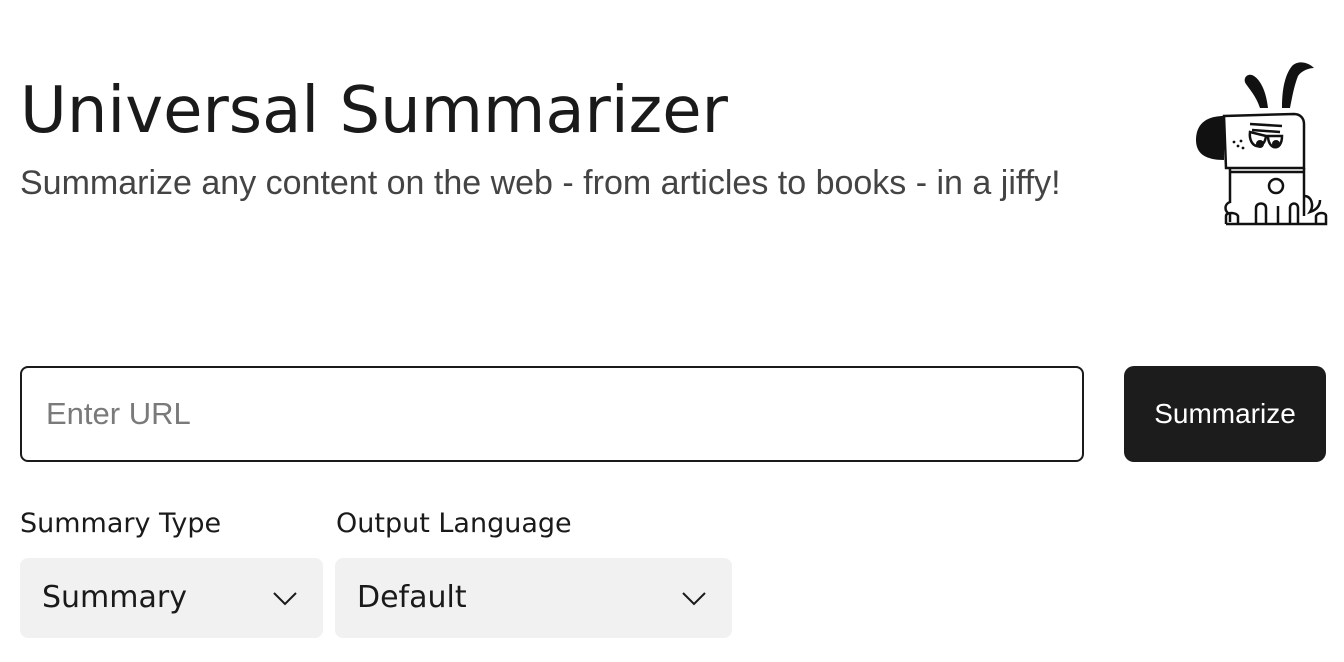 The image size is (1344, 662). Describe the element at coordinates (454, 523) in the screenshot. I see `output-language-label: Output Language` at that location.